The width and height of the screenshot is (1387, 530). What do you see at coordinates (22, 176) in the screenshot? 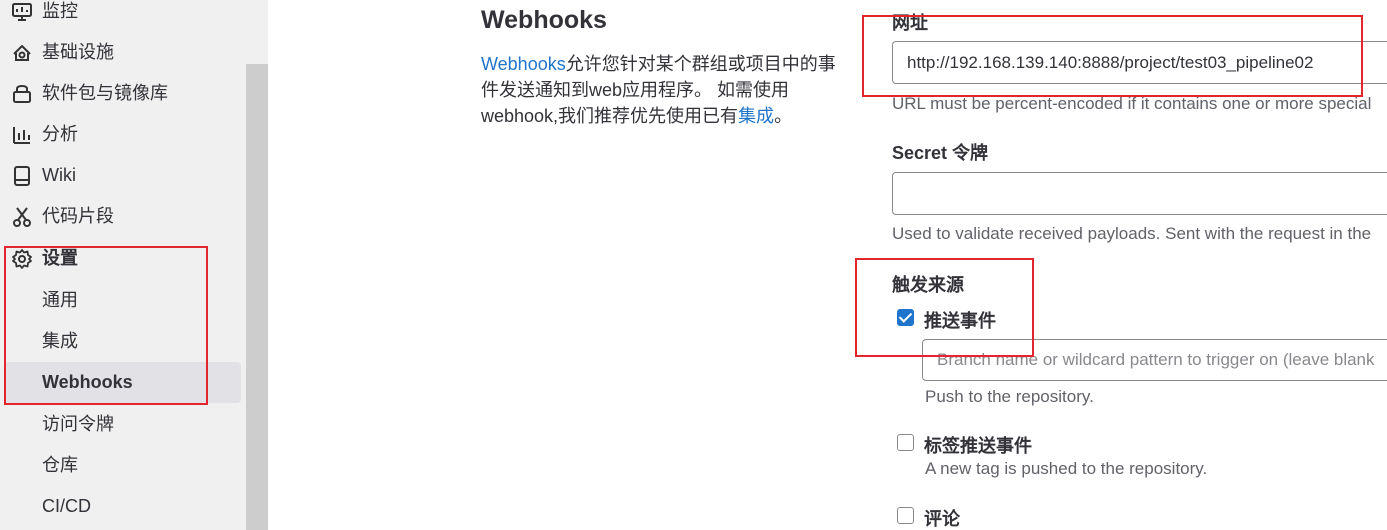
I see `book-icon` at bounding box center [22, 176].